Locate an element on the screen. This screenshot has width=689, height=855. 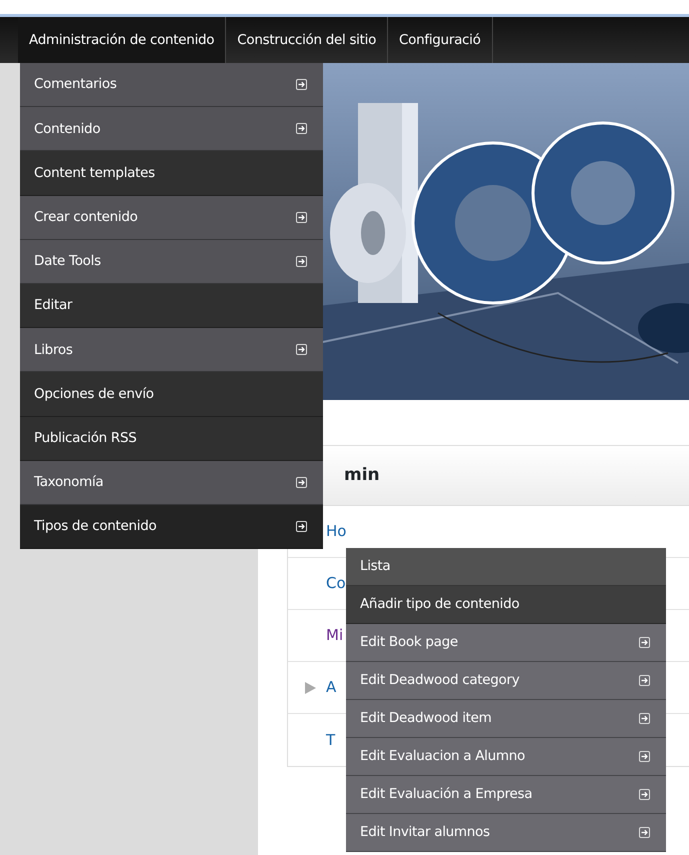
menu-item: Content templates is located at coordinates (171, 173).